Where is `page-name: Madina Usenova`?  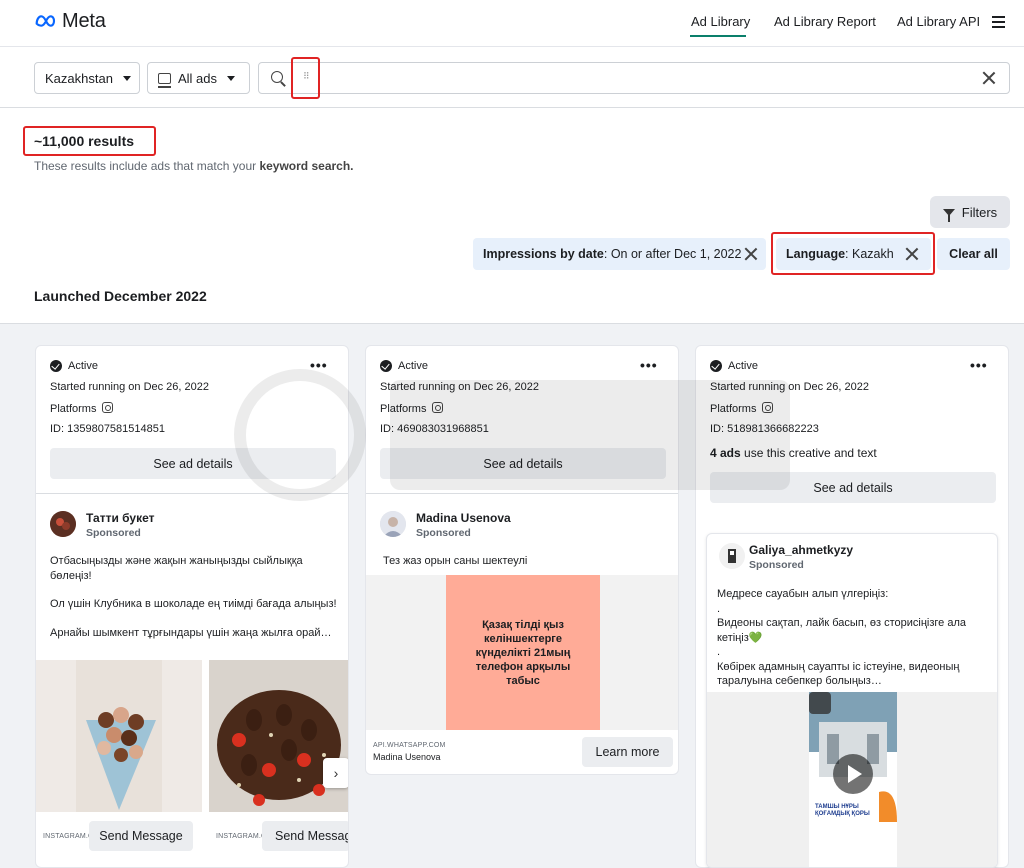 page-name: Madina Usenova is located at coordinates (463, 518).